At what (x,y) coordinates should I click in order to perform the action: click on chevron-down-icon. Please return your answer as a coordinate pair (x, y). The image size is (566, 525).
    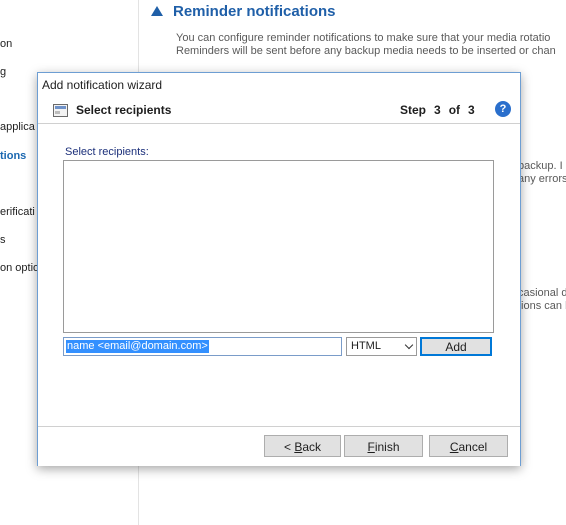
    Looking at the image, I should click on (409, 345).